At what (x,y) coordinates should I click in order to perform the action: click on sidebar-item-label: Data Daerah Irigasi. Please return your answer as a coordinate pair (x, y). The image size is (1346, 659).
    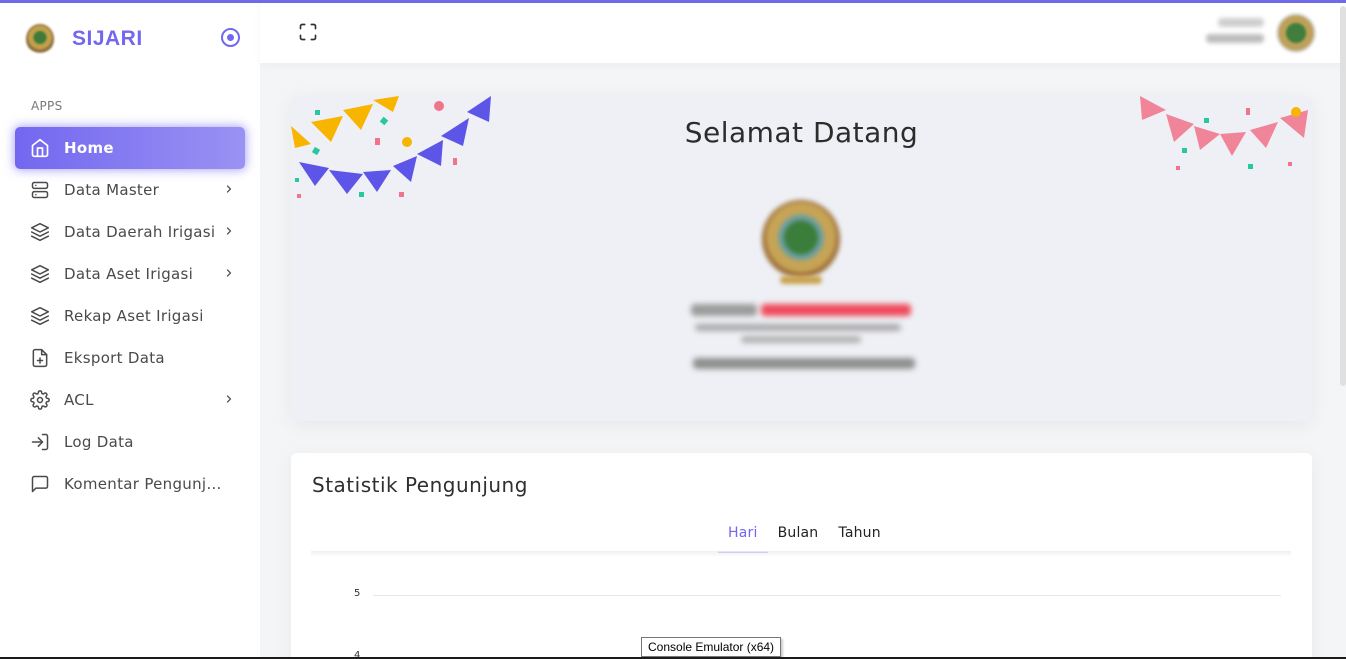
    Looking at the image, I should click on (140, 232).